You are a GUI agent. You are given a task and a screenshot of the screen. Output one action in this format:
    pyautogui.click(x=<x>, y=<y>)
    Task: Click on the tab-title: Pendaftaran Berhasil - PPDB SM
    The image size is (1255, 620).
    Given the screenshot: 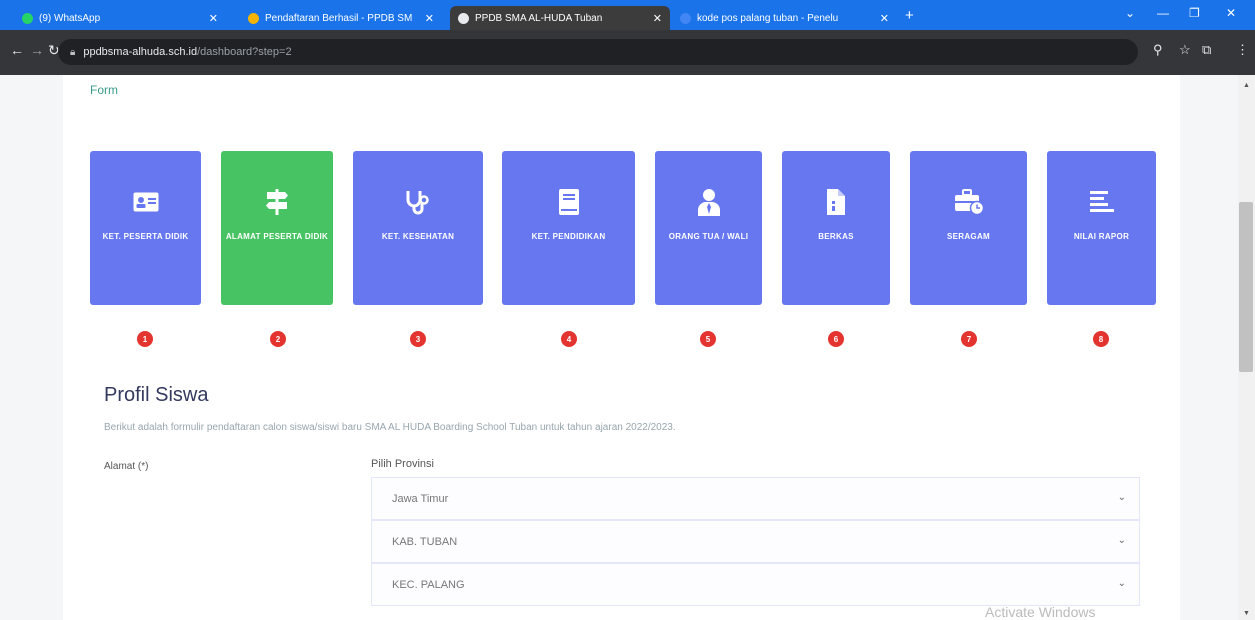 What is the action you would take?
    pyautogui.click(x=339, y=18)
    